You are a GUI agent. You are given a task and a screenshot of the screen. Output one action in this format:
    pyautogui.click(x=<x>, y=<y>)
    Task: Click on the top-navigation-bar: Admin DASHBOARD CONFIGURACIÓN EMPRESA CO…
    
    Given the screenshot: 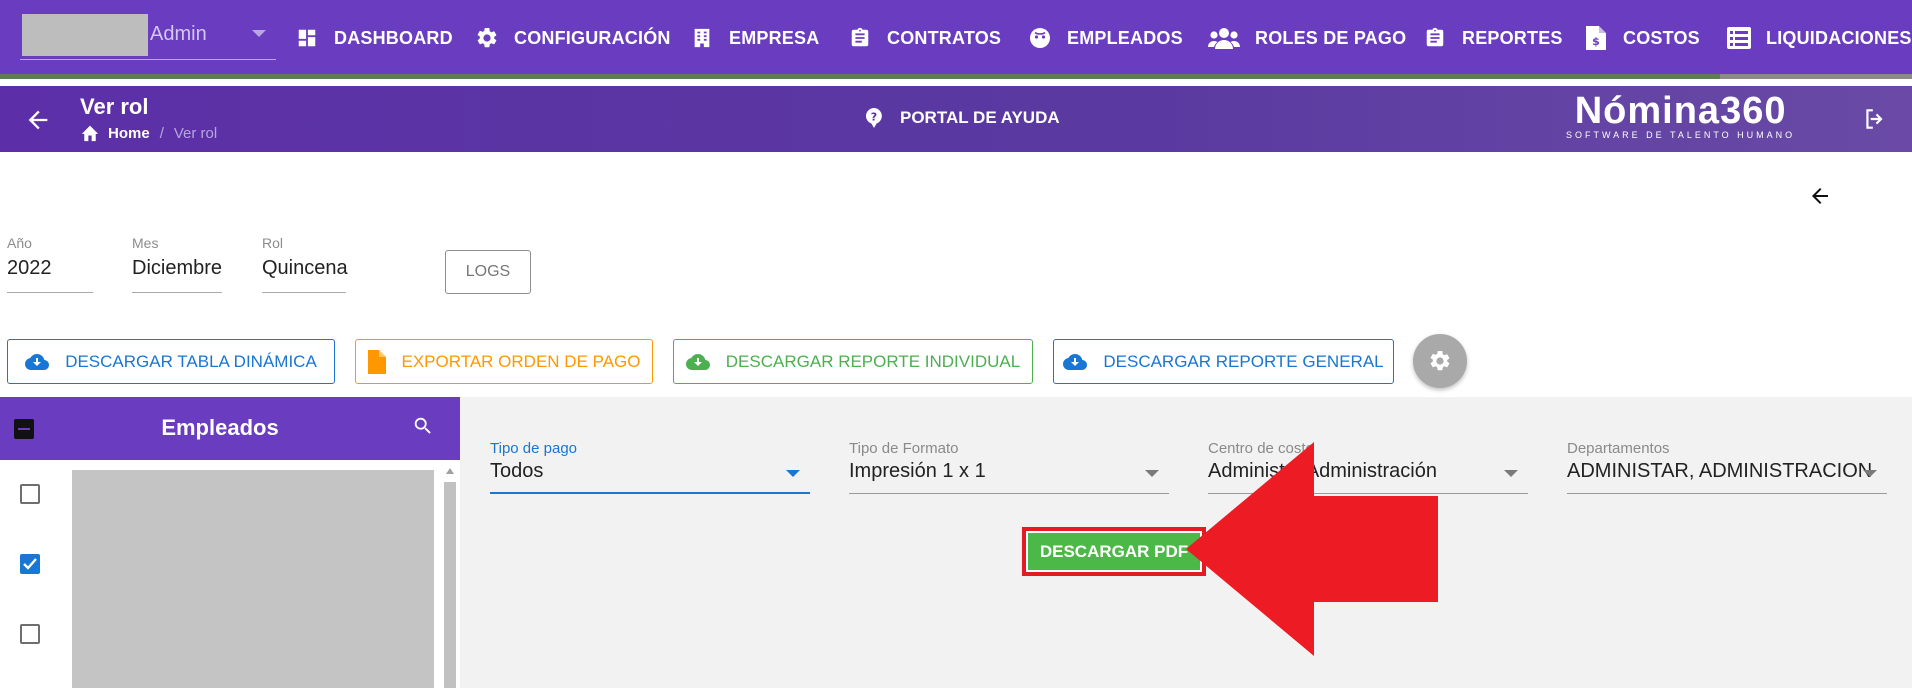 What is the action you would take?
    pyautogui.click(x=956, y=39)
    